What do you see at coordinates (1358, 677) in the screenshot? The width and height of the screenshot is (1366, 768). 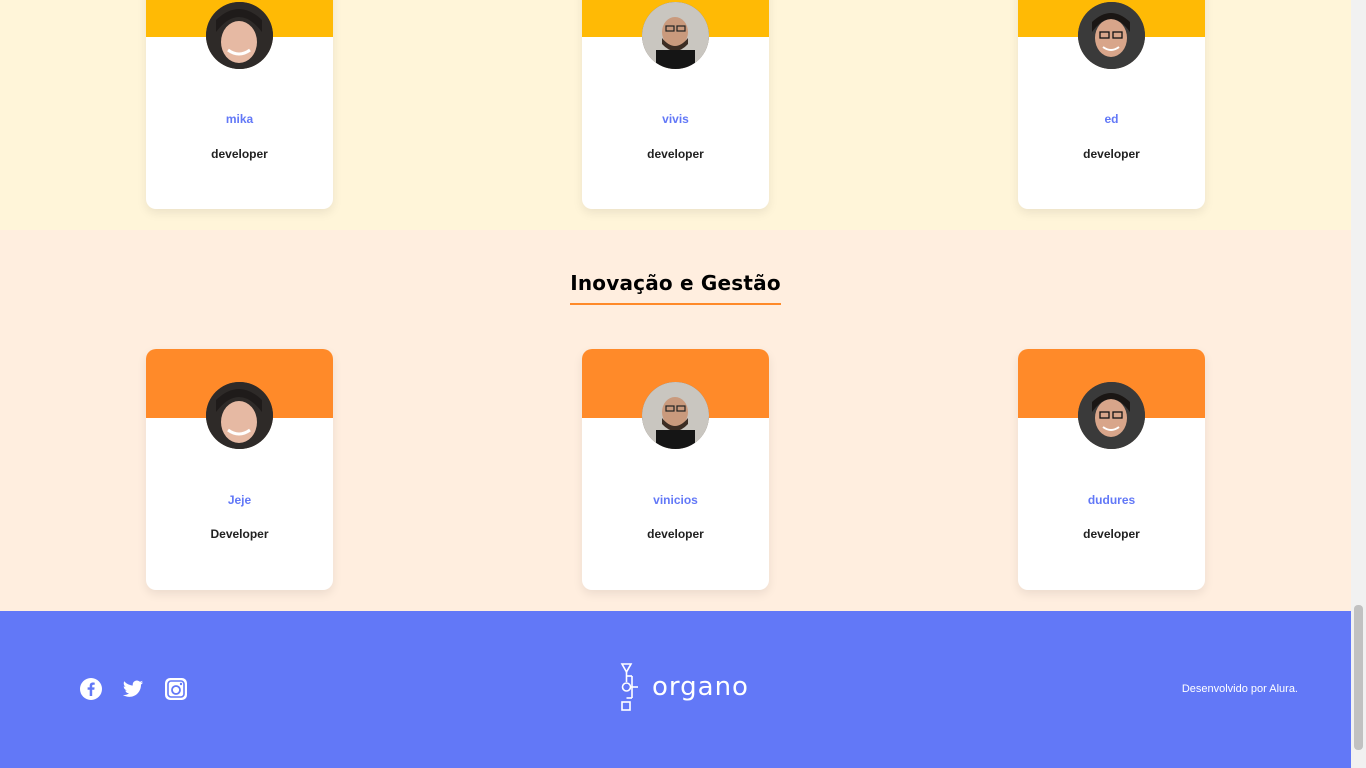 I see `scrollbar-thumb` at bounding box center [1358, 677].